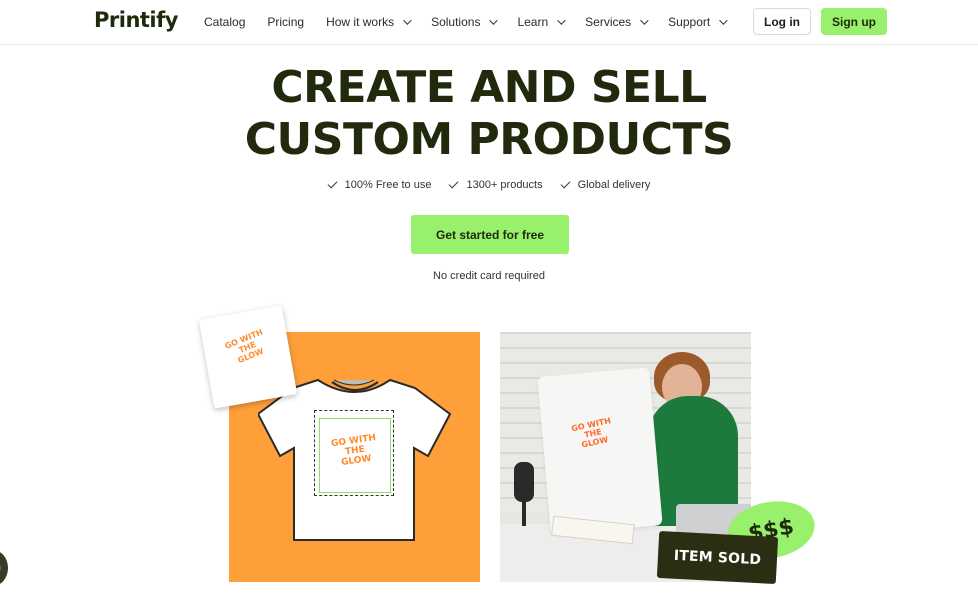 The height and width of the screenshot is (600, 978). Describe the element at coordinates (489, 276) in the screenshot. I see `no-credit-card-note: No credit card required` at that location.